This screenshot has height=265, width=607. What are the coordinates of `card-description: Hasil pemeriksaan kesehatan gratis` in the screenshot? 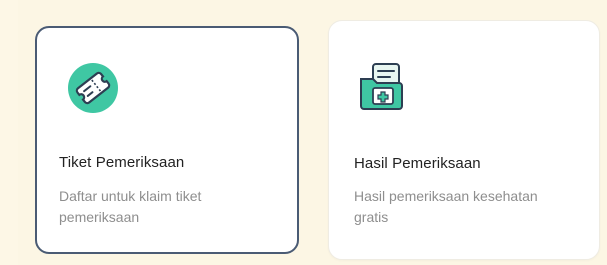 It's located at (446, 206).